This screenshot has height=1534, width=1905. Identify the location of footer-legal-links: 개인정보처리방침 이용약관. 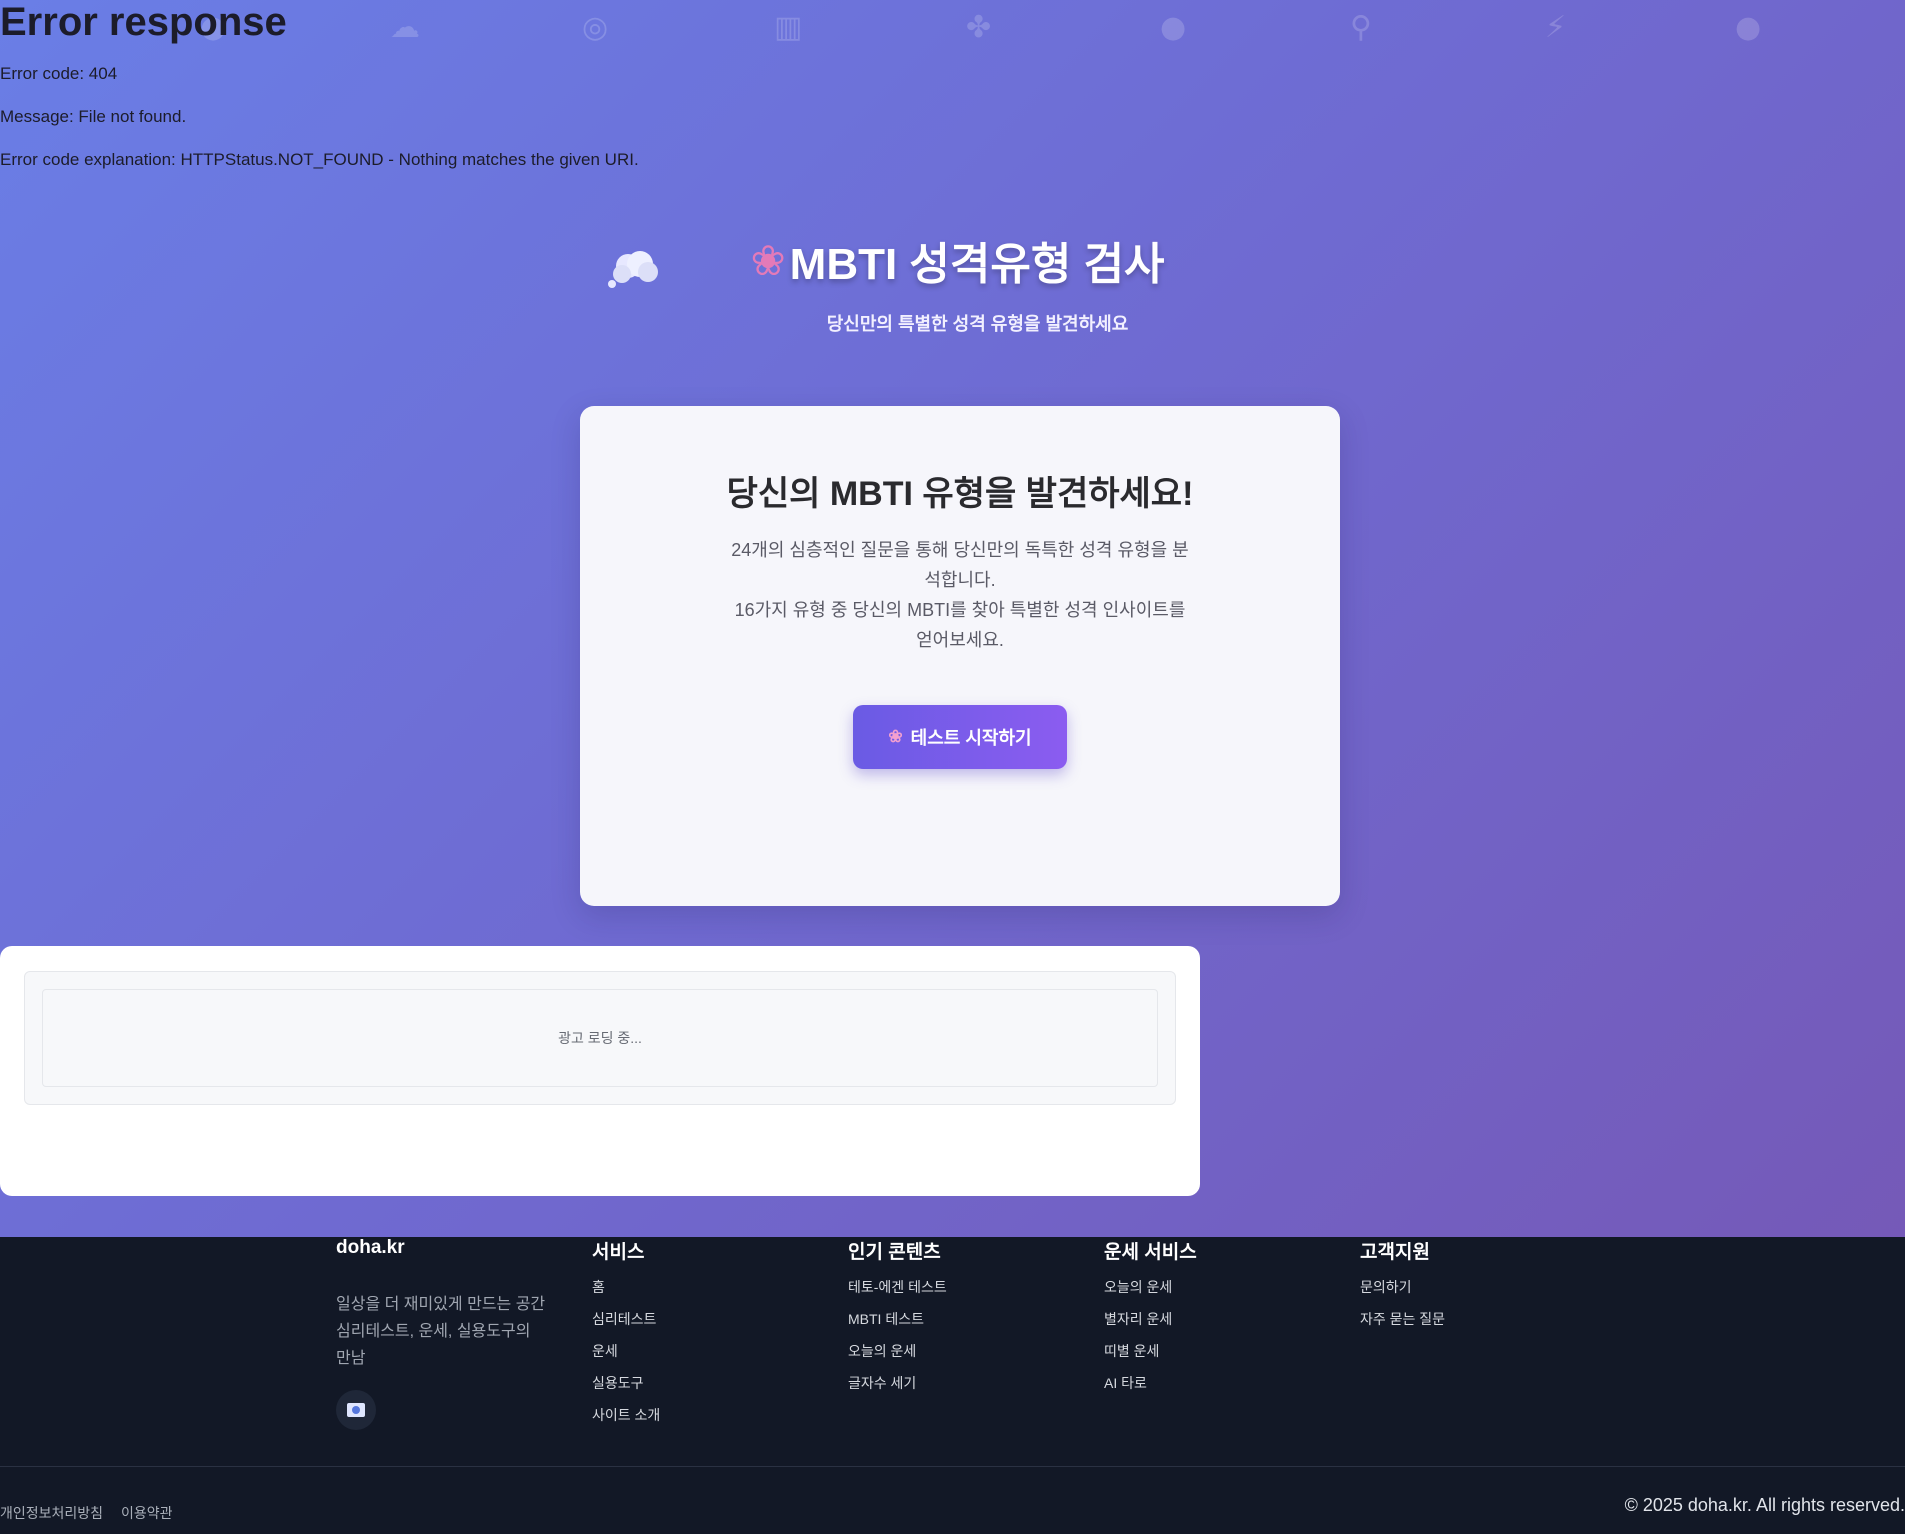
(86, 1513).